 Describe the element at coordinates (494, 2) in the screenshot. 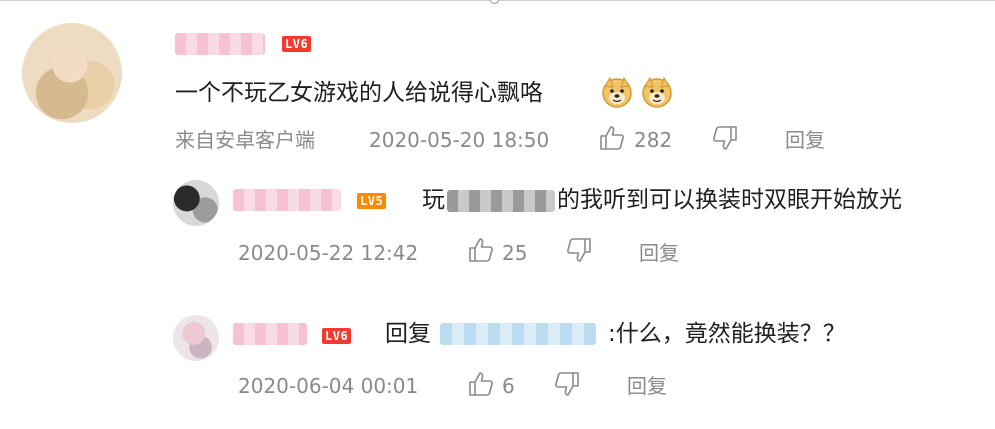

I see `scroll-handle-icon` at that location.